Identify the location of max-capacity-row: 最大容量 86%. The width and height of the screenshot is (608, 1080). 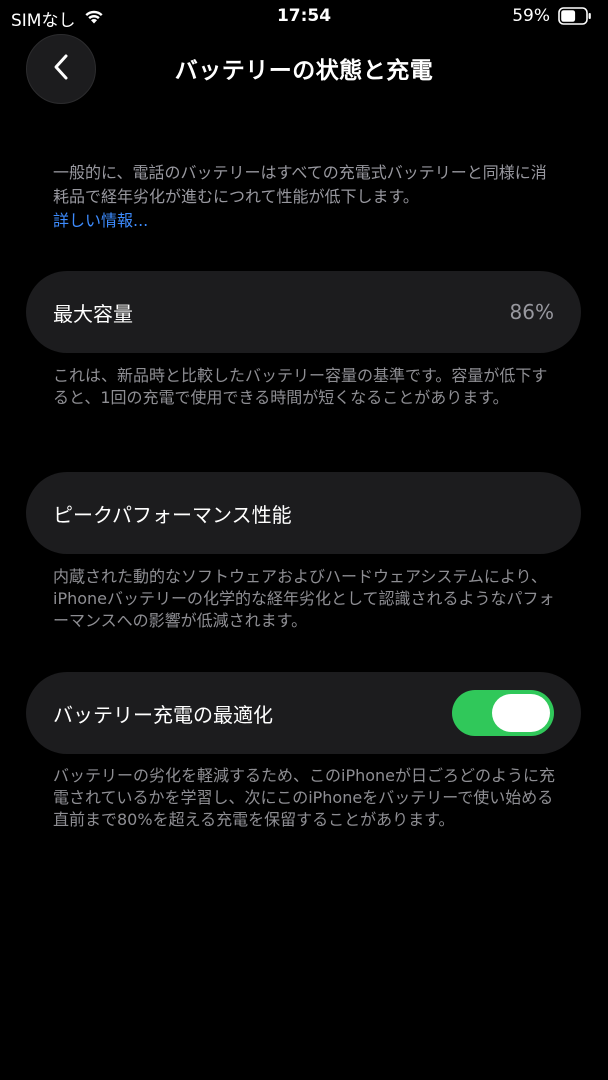
(303, 312).